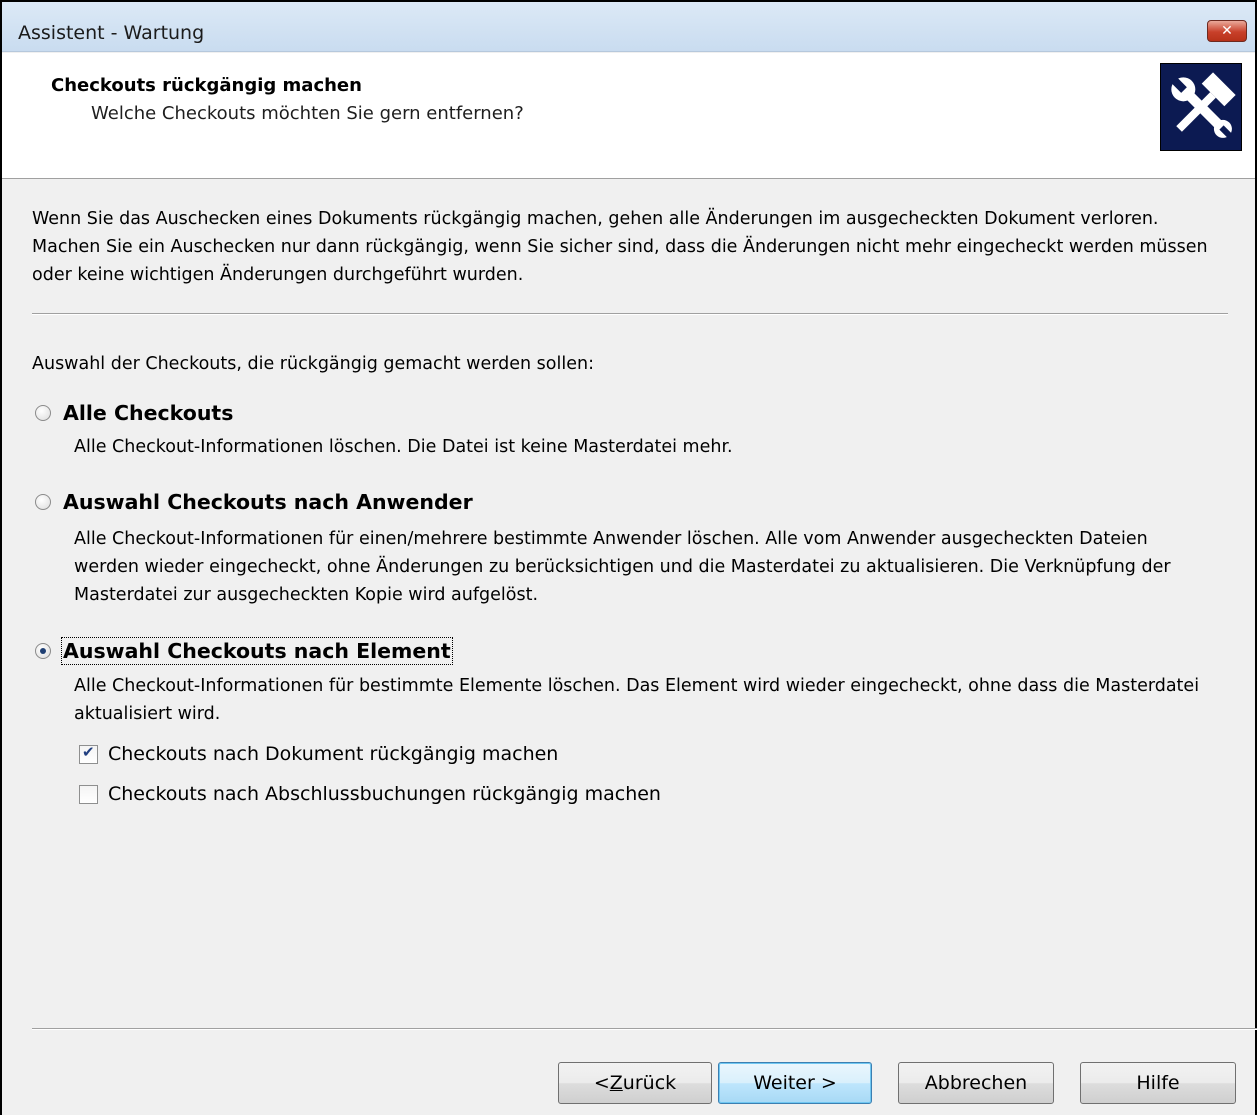 The height and width of the screenshot is (1115, 1257). I want to click on next-button-label: Weiter >, so click(795, 1083).